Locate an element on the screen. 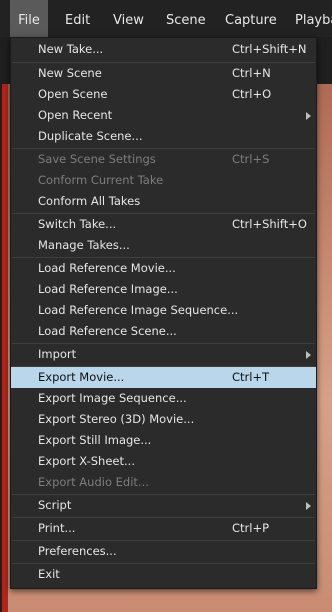  menu-item-shortcut: Ctrl+N is located at coordinates (251, 73).